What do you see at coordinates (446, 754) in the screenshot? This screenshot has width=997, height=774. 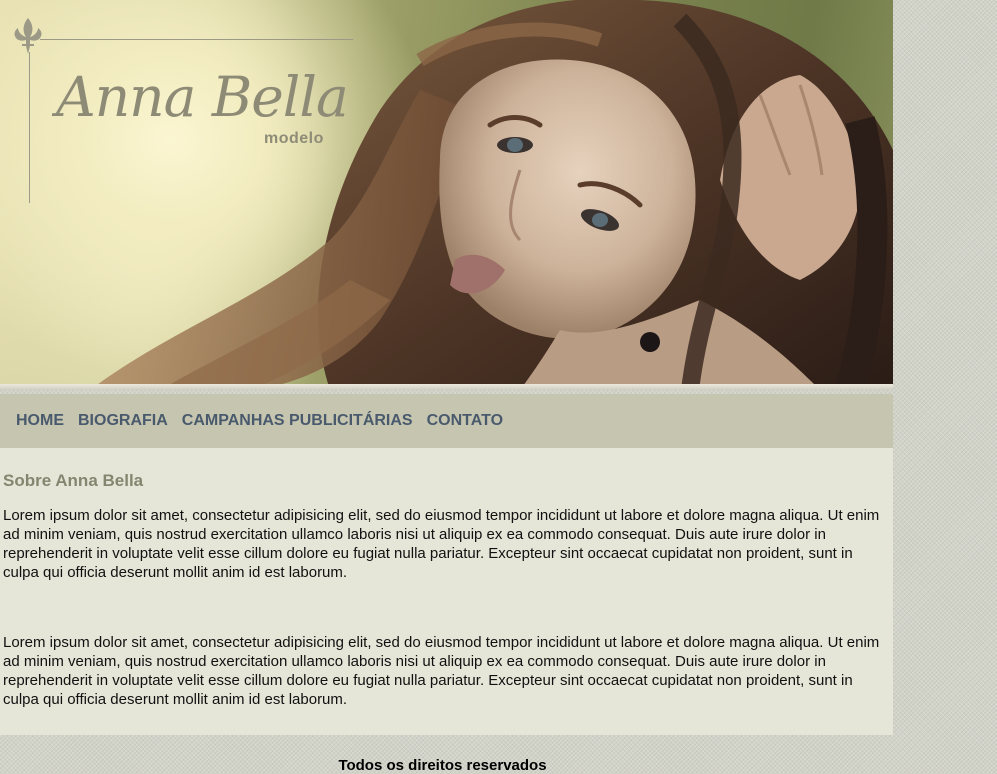 I see `footer: Todos os direitos reservados` at bounding box center [446, 754].